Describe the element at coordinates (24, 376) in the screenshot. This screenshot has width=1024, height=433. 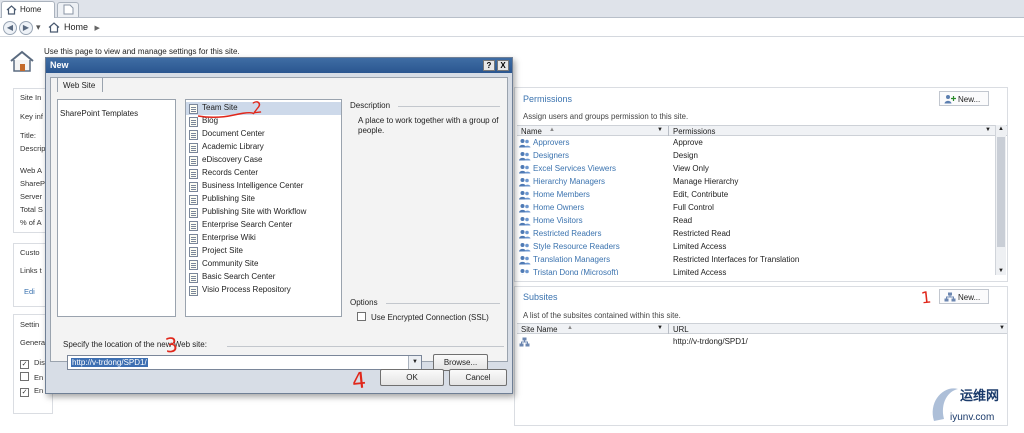
I see `checkbox` at that location.